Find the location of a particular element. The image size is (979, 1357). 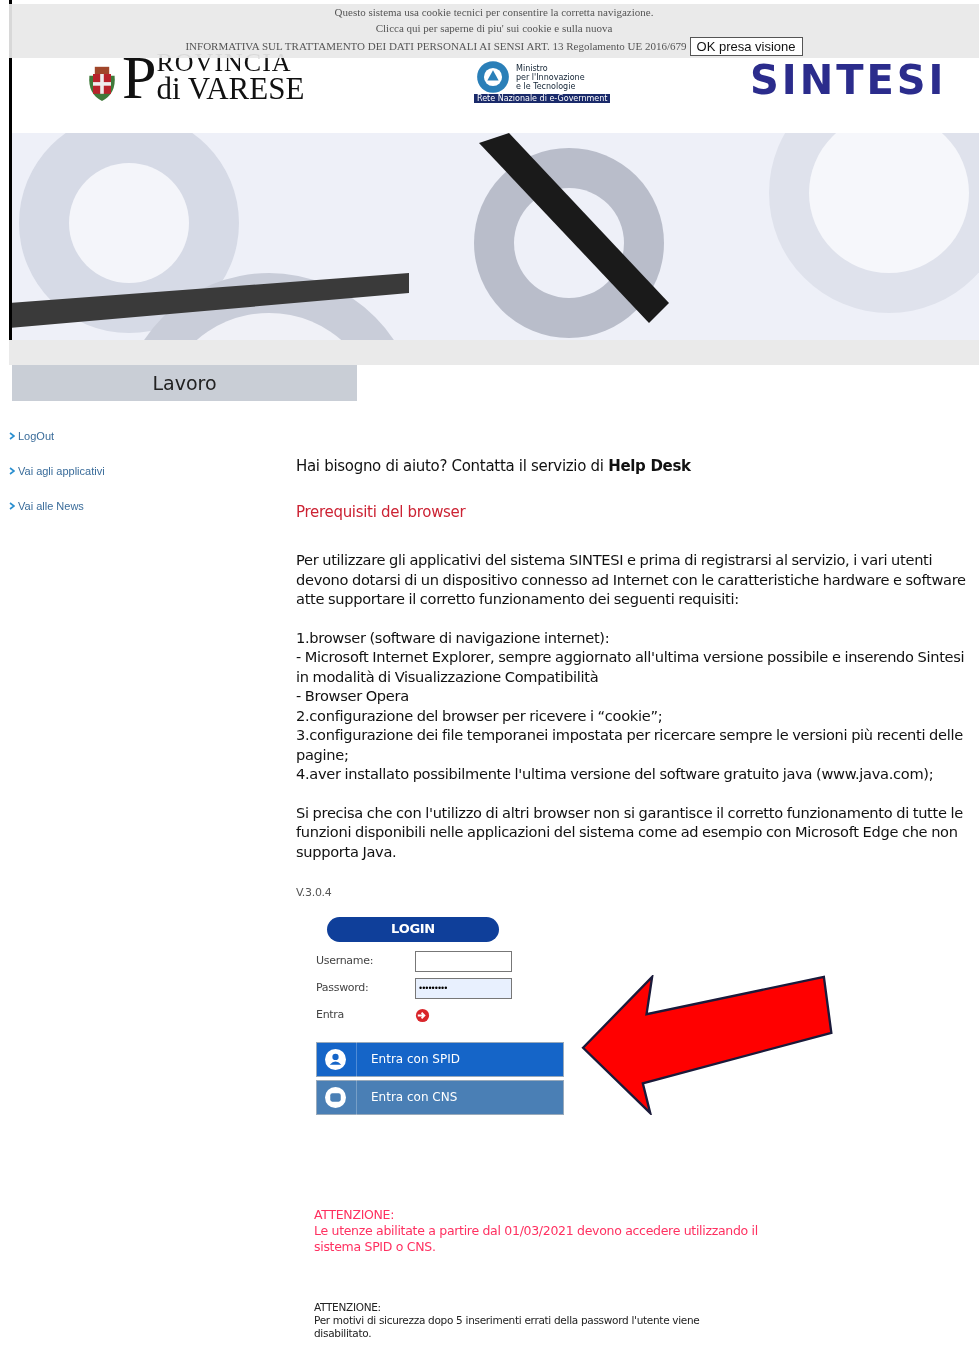

paragraph: Per utilizzare gli applicativi del sistema SINTESI e prima di registrarsi al servizio, i vari utenti devono dotarsi di un dispositivo connesso ad Internet con le caratteristiche hardware e software atte supportare il corretto funzionamento dei seguenti requisiti: is located at coordinates (631, 579).